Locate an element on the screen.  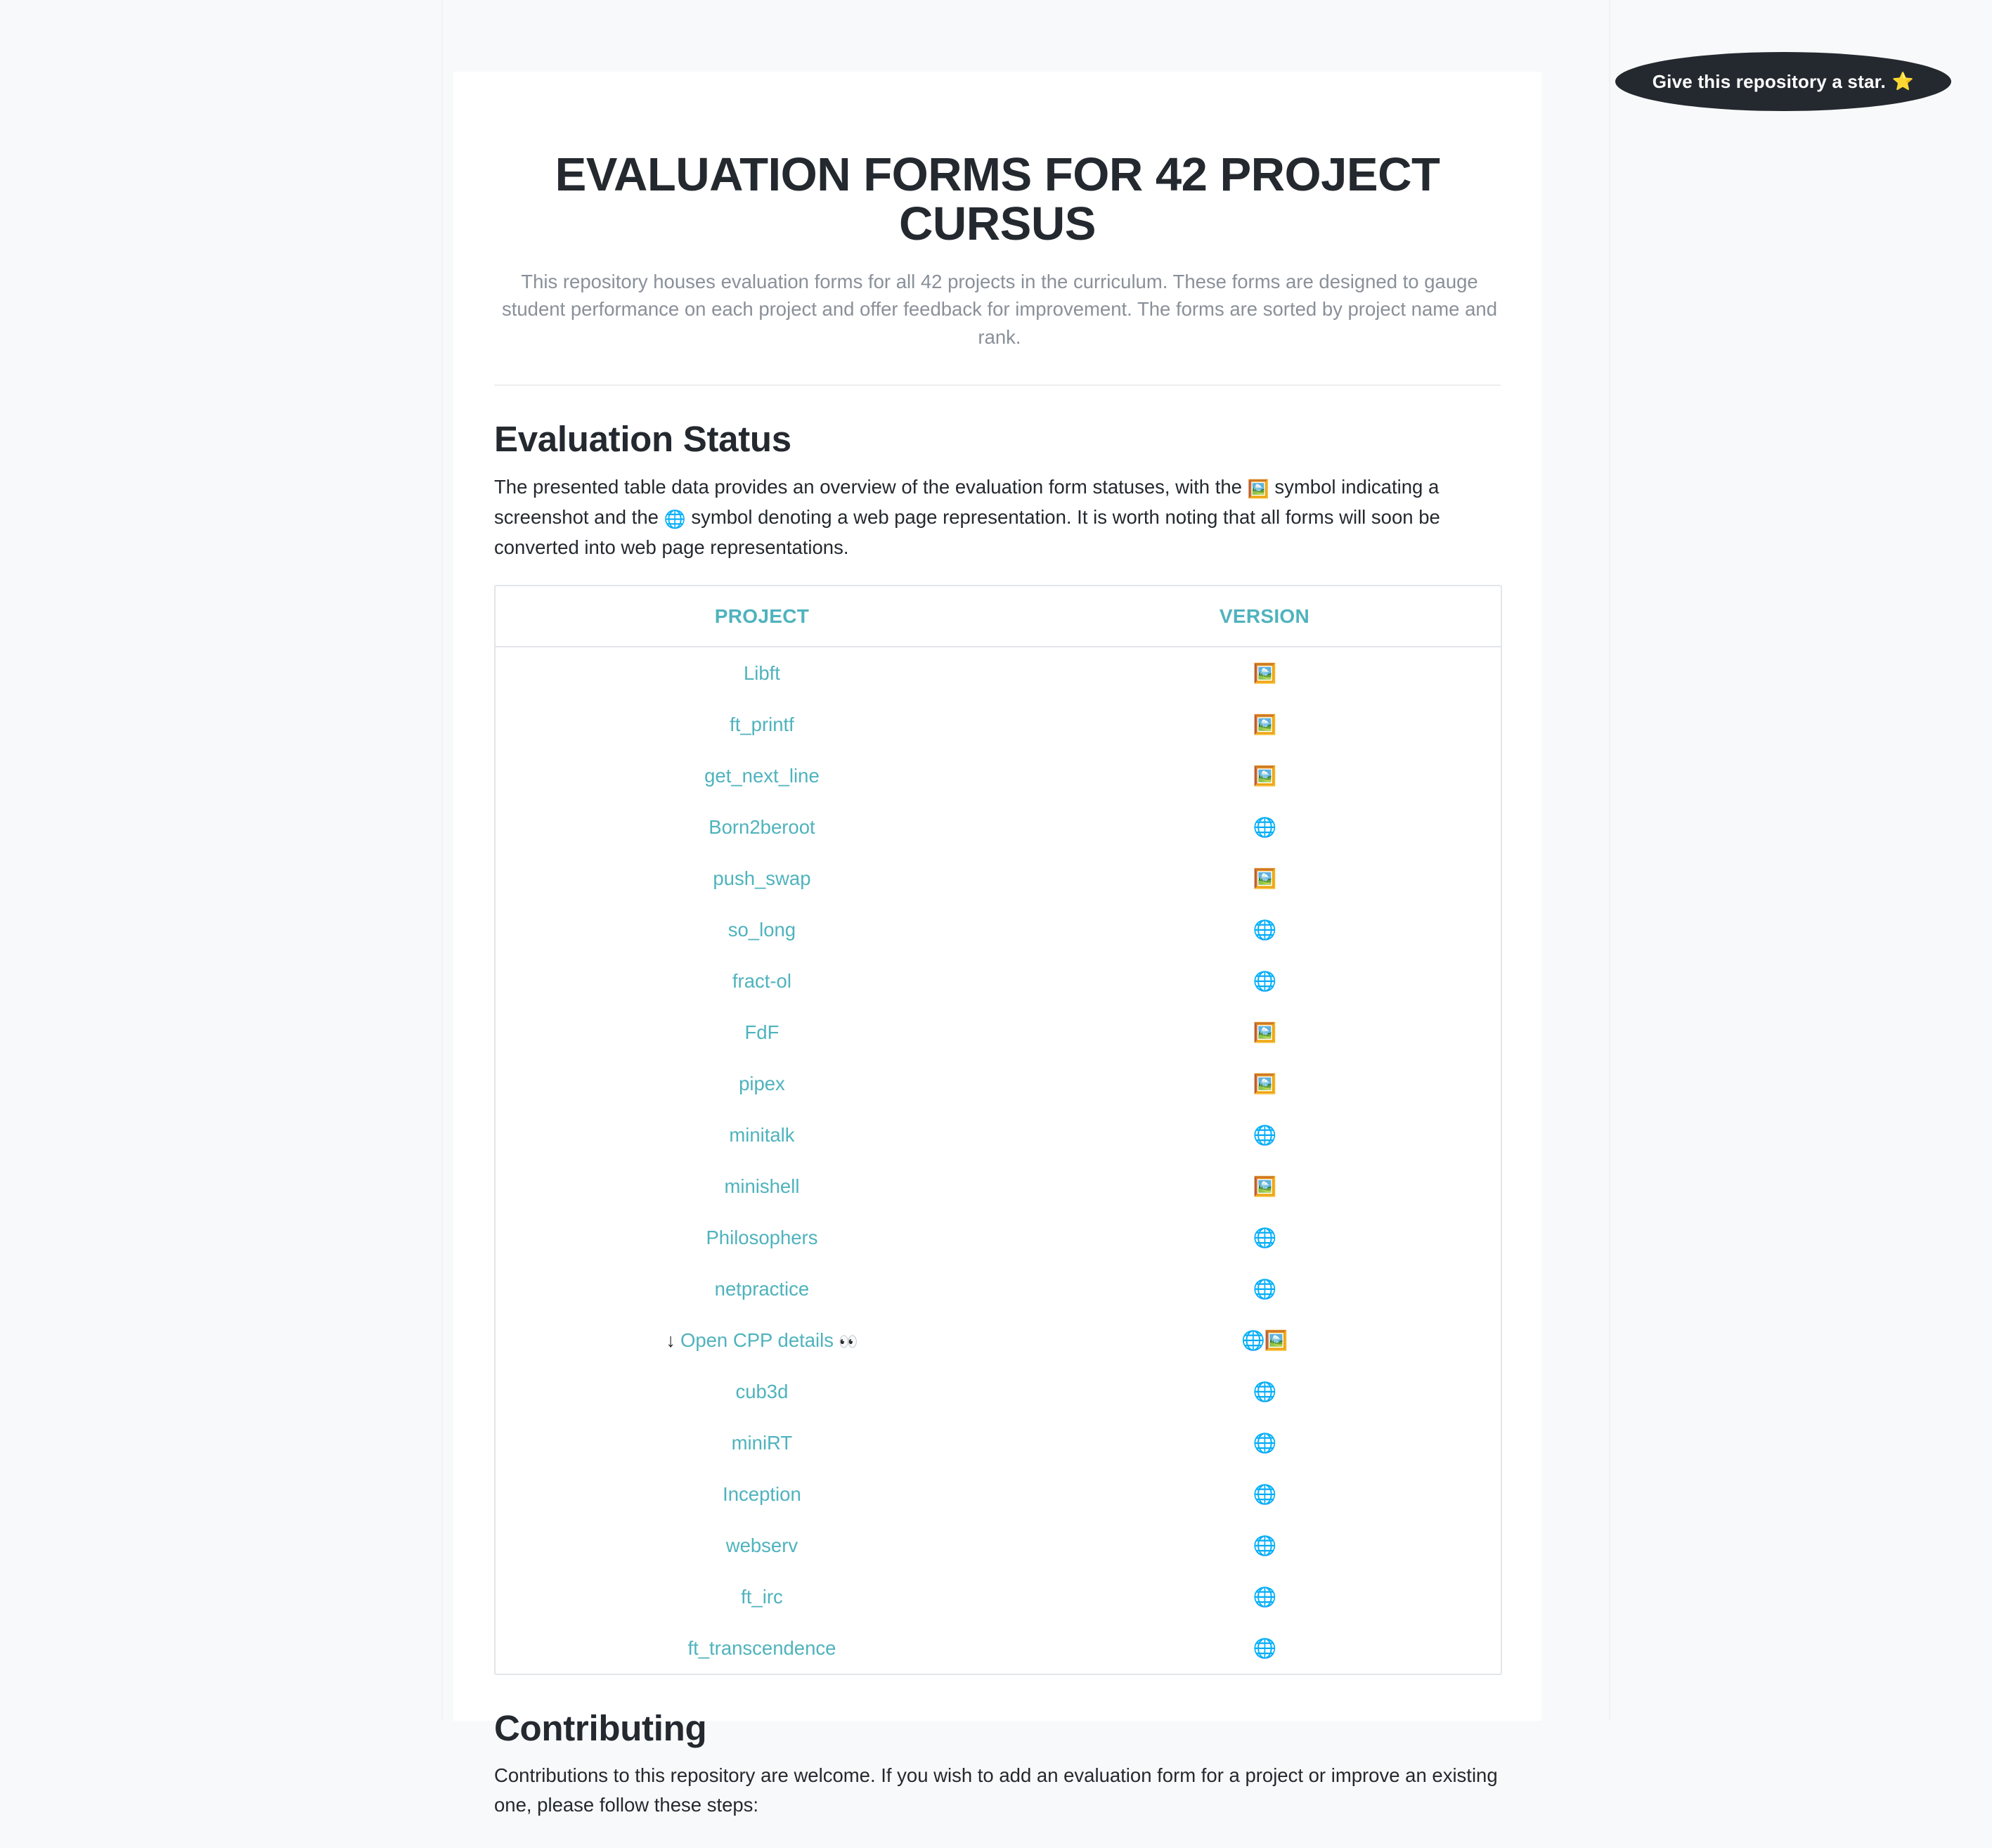
table-row: Inception 🌐 is located at coordinates (998, 1494).